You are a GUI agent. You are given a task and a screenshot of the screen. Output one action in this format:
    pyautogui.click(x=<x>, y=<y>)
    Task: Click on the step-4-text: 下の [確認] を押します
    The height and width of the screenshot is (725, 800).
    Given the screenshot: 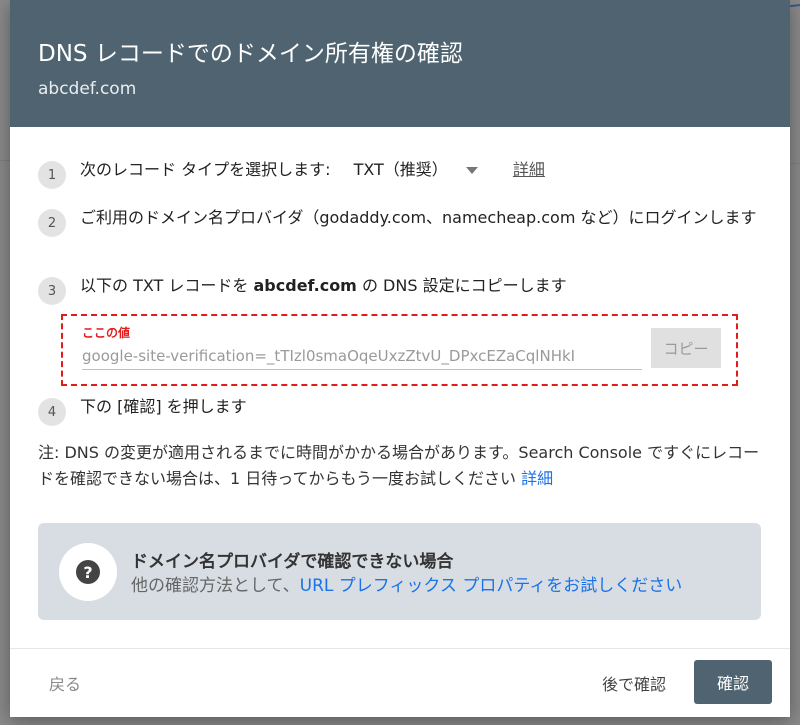 What is the action you would take?
    pyautogui.click(x=163, y=406)
    